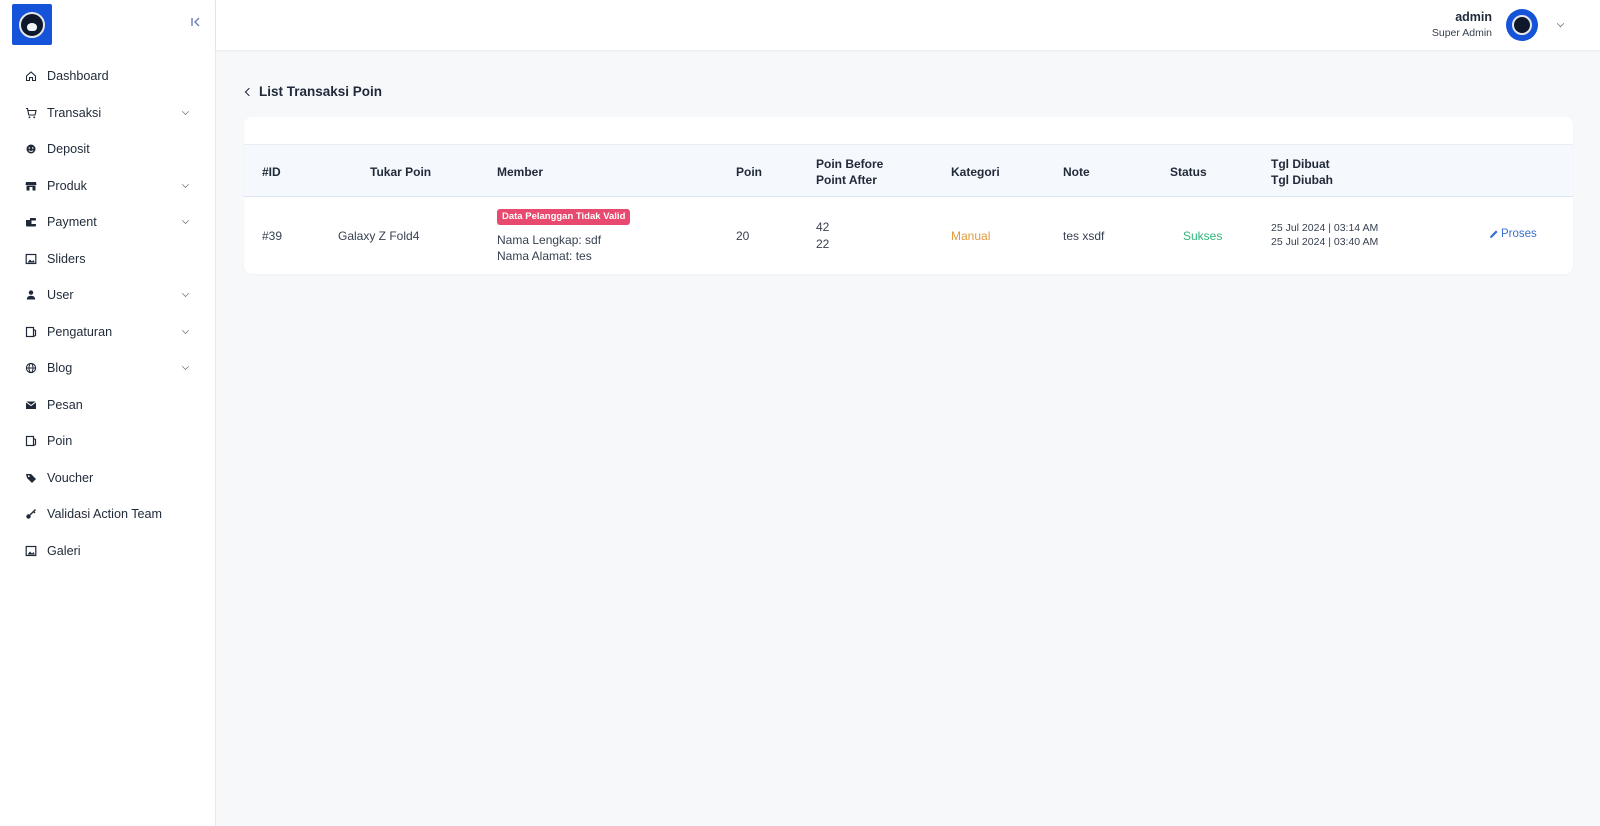 The height and width of the screenshot is (826, 1600). What do you see at coordinates (108, 368) in the screenshot?
I see `sidebar-item-blog: Blog` at bounding box center [108, 368].